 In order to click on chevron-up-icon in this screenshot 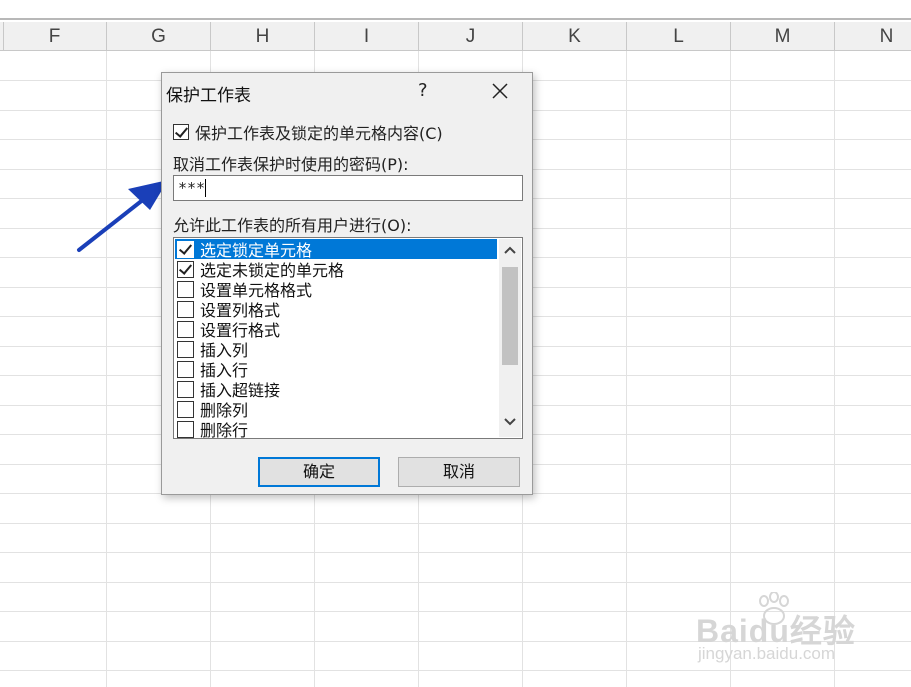, I will do `click(510, 250)`.